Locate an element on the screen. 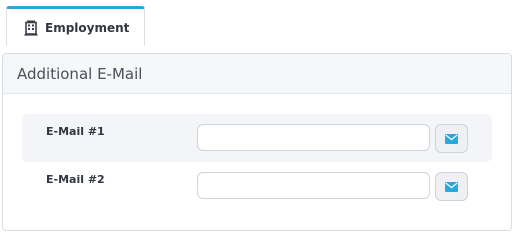  email-1-input is located at coordinates (313, 137).